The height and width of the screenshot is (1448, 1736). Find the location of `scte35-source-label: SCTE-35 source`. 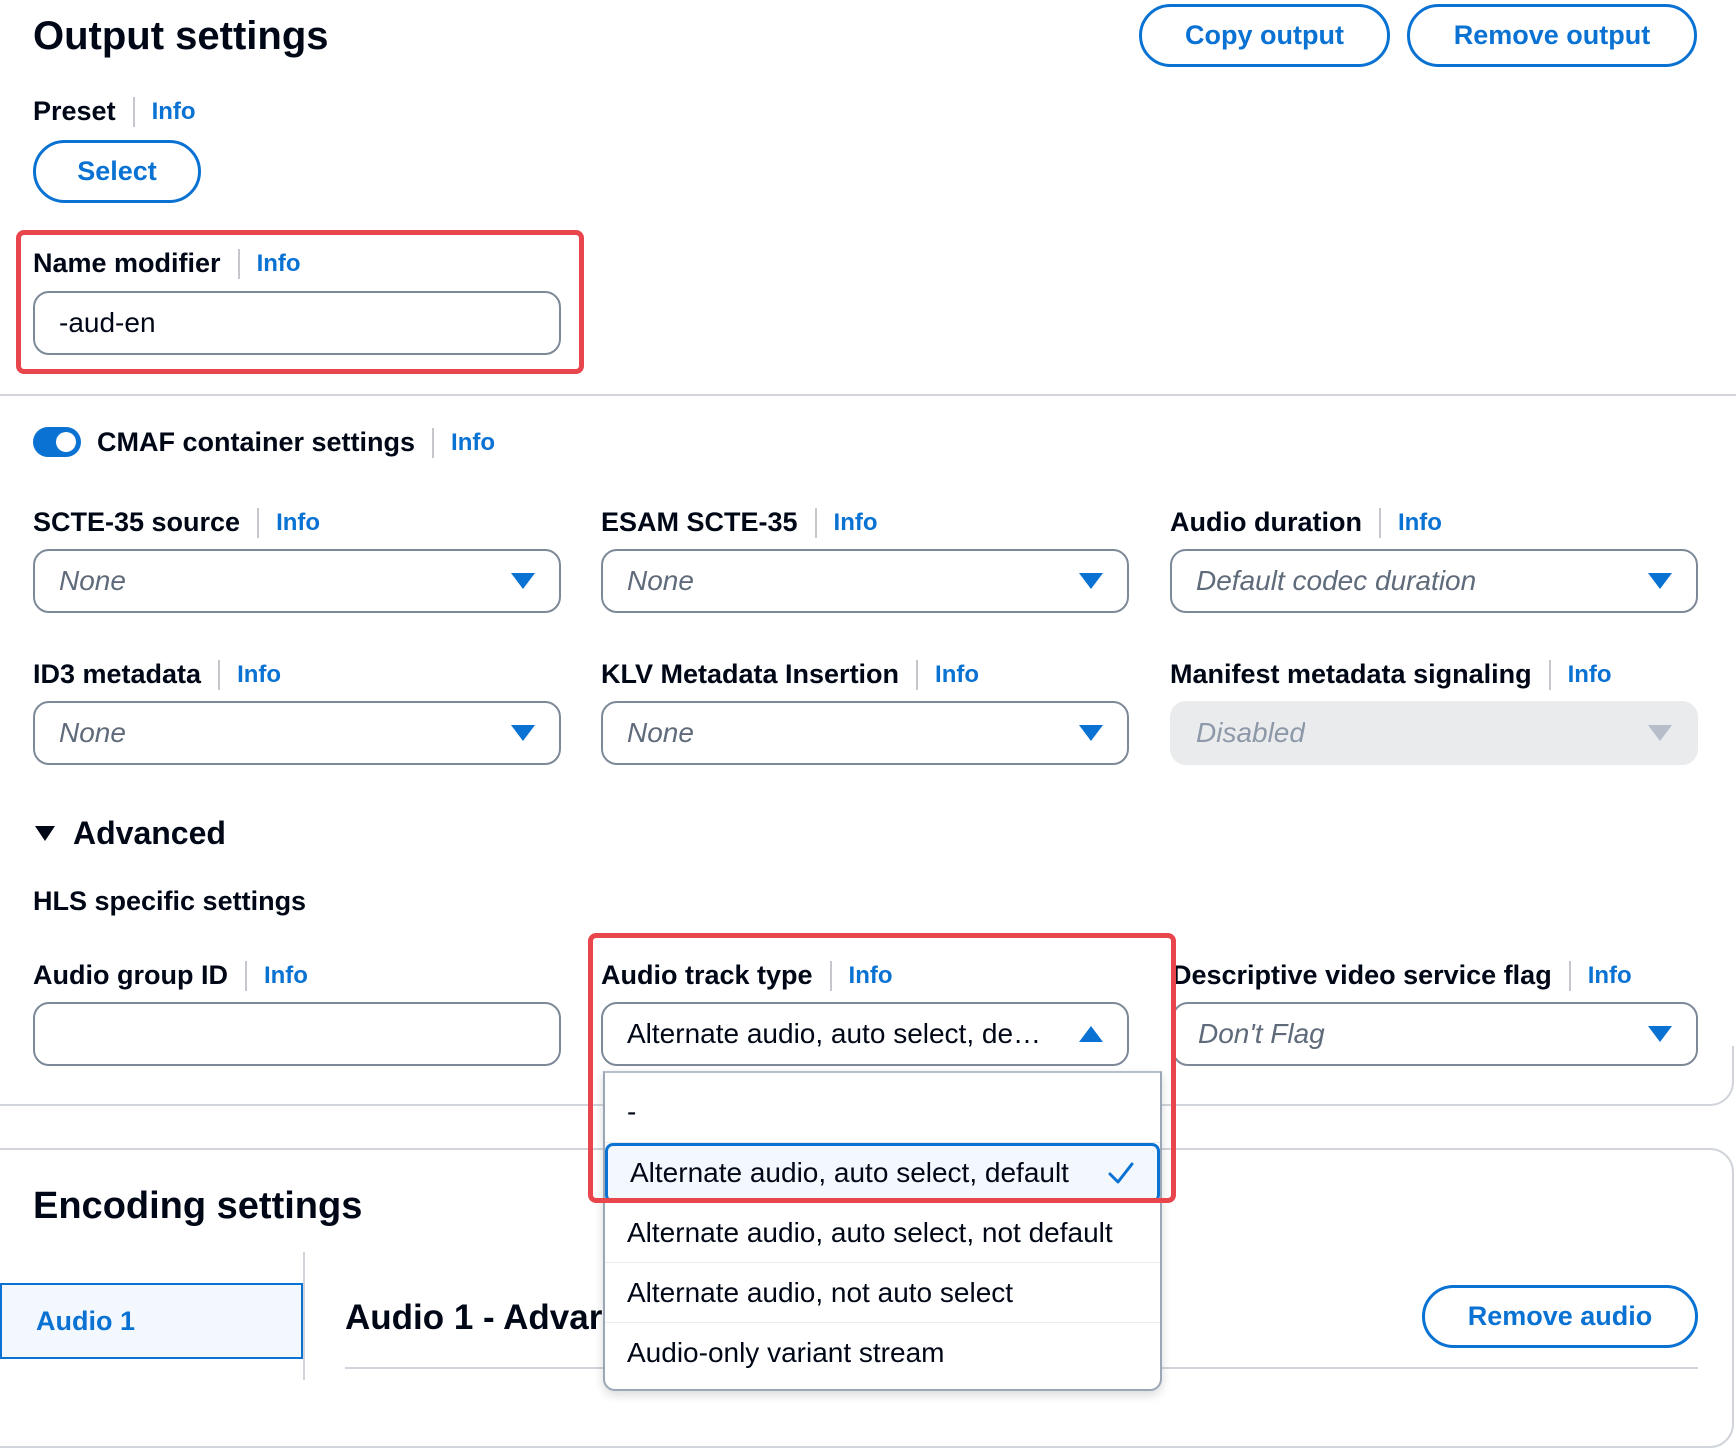

scte35-source-label: SCTE-35 source is located at coordinates (137, 522).